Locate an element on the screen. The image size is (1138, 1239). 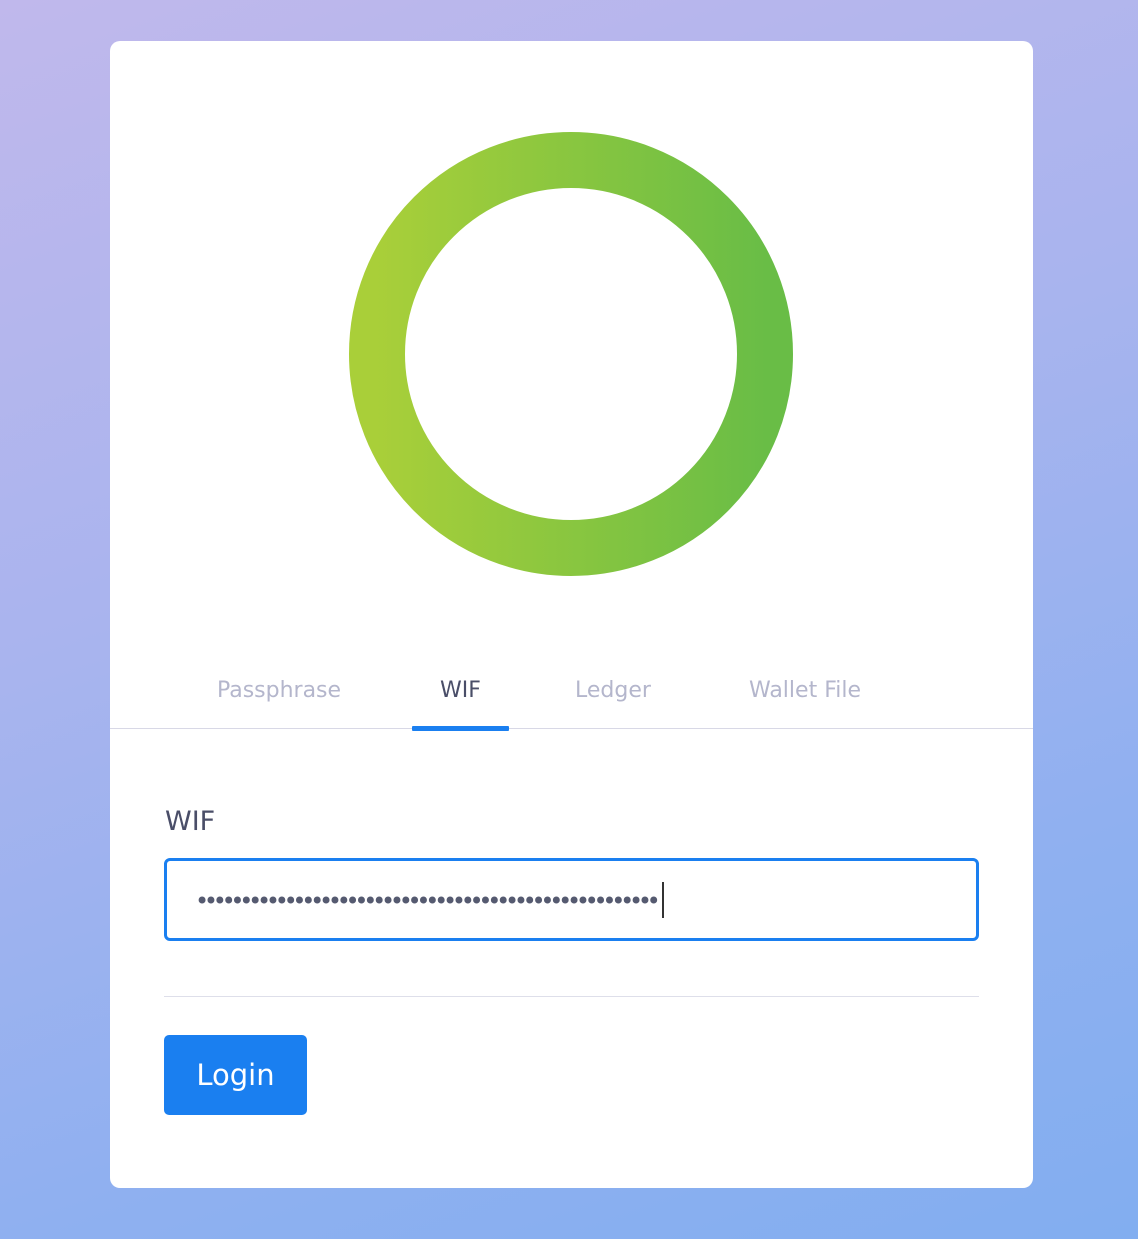
tab-wif-label: WIF is located at coordinates (460, 690).